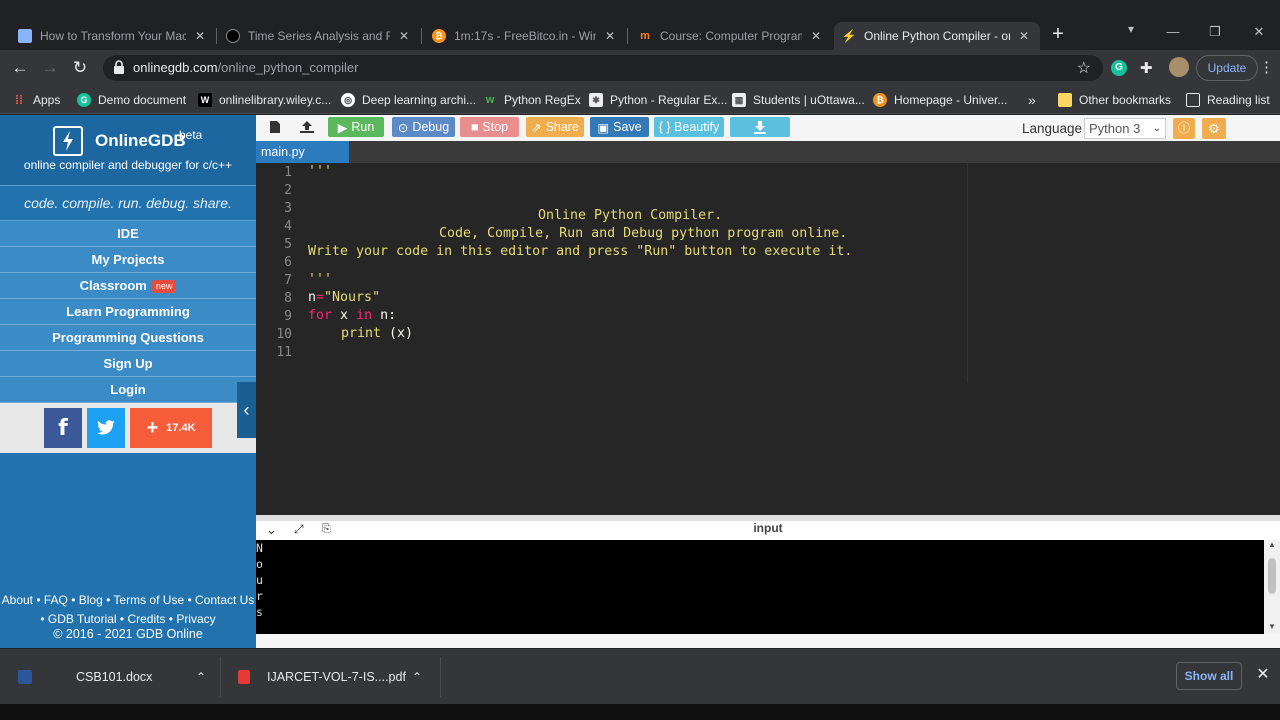 The height and width of the screenshot is (720, 1280). Describe the element at coordinates (967, 273) in the screenshot. I see `print-margin` at that location.